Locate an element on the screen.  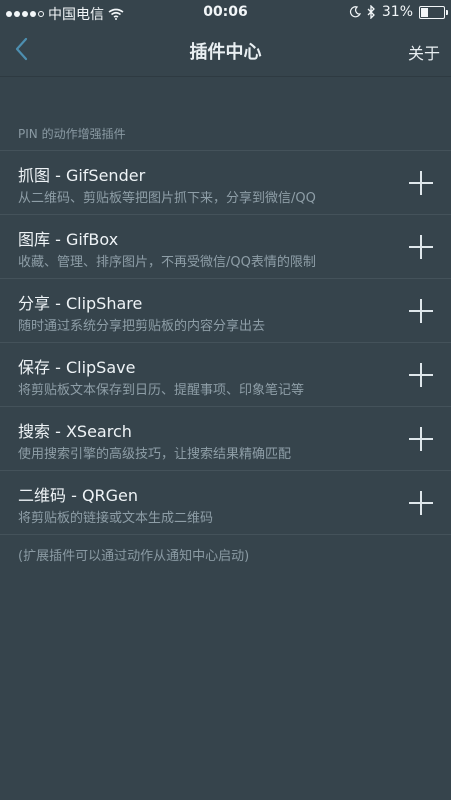
plugin-row-gifsender: 抓图 - GifSender 从二维码、剪贴板等把图片抓下来，分享到微信/QQ is located at coordinates (225, 182).